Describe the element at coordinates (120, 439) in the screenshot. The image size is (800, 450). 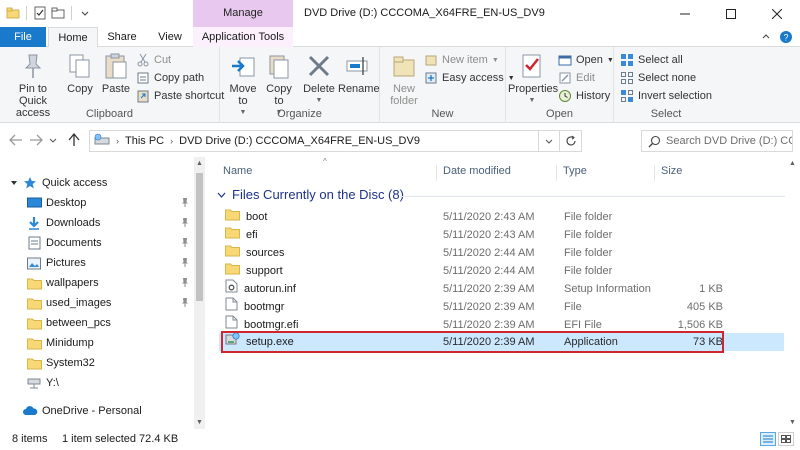
I see `selection-info: 1 item selected 72.4 KB` at that location.